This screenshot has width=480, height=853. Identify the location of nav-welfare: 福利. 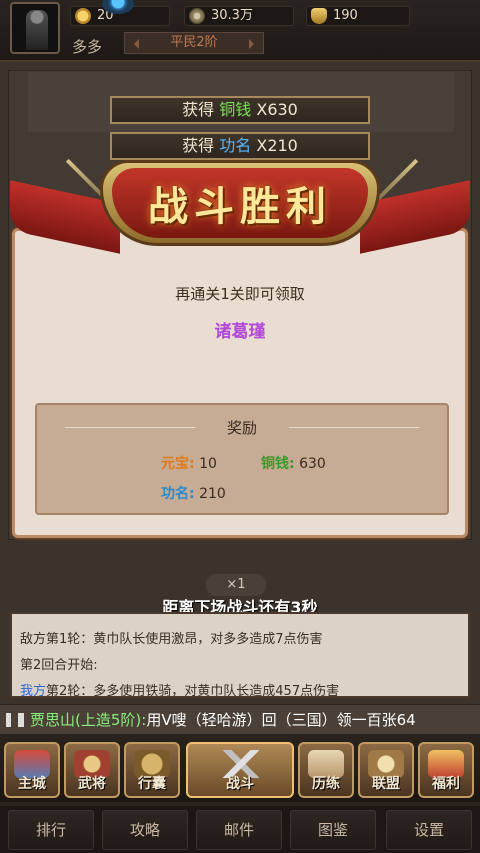
(446, 770).